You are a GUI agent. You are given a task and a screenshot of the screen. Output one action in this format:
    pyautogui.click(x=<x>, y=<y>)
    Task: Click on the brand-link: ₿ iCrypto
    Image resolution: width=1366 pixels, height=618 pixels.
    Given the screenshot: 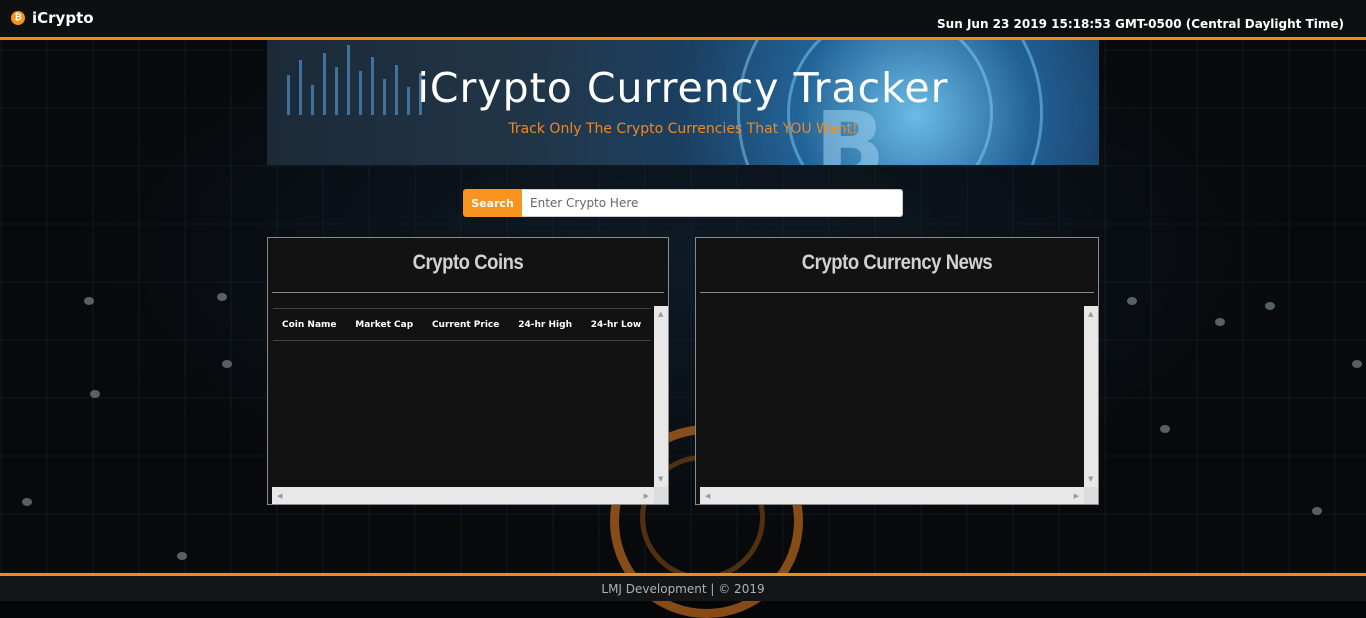 What is the action you would take?
    pyautogui.click(x=52, y=18)
    